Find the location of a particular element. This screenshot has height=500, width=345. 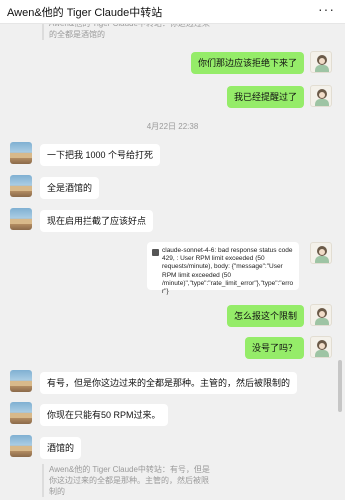

document-icon is located at coordinates (155, 252).